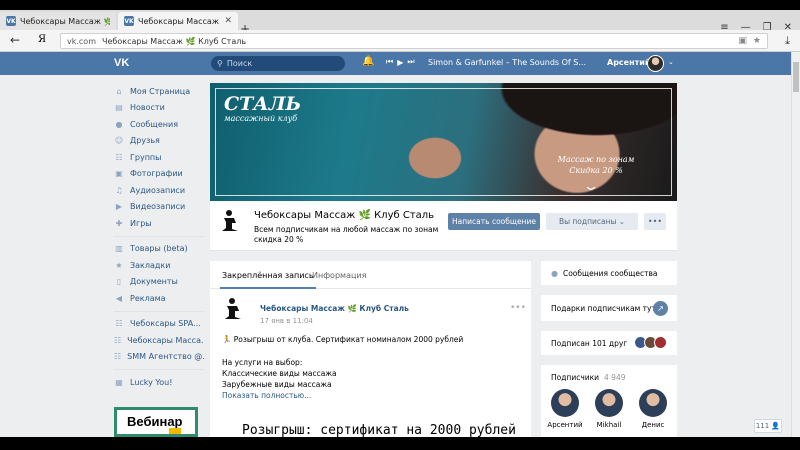 This screenshot has height=450, width=800. I want to click on prev-track-icon: ⏮, so click(389, 62).